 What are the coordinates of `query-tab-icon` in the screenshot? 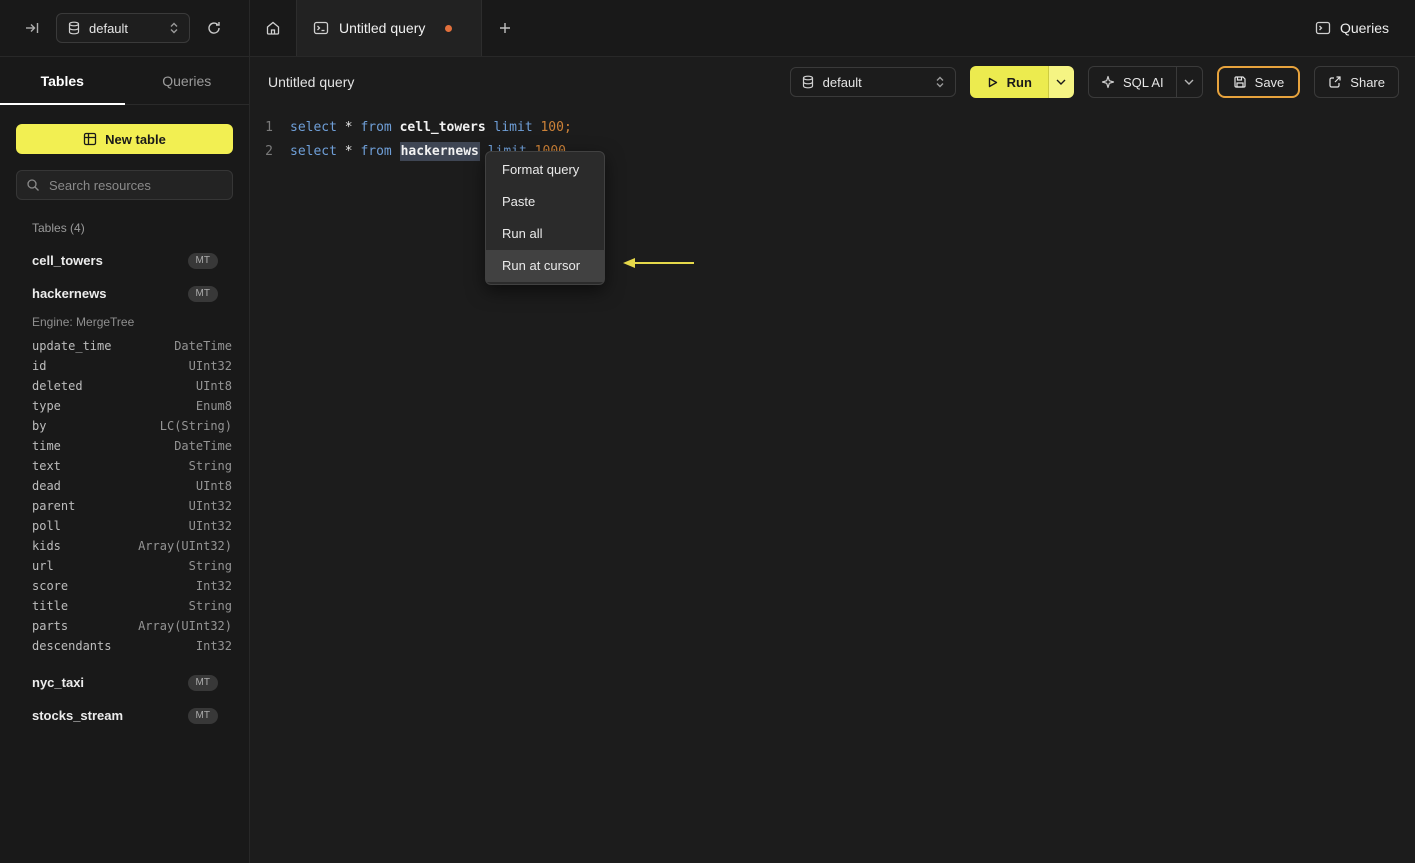 It's located at (321, 28).